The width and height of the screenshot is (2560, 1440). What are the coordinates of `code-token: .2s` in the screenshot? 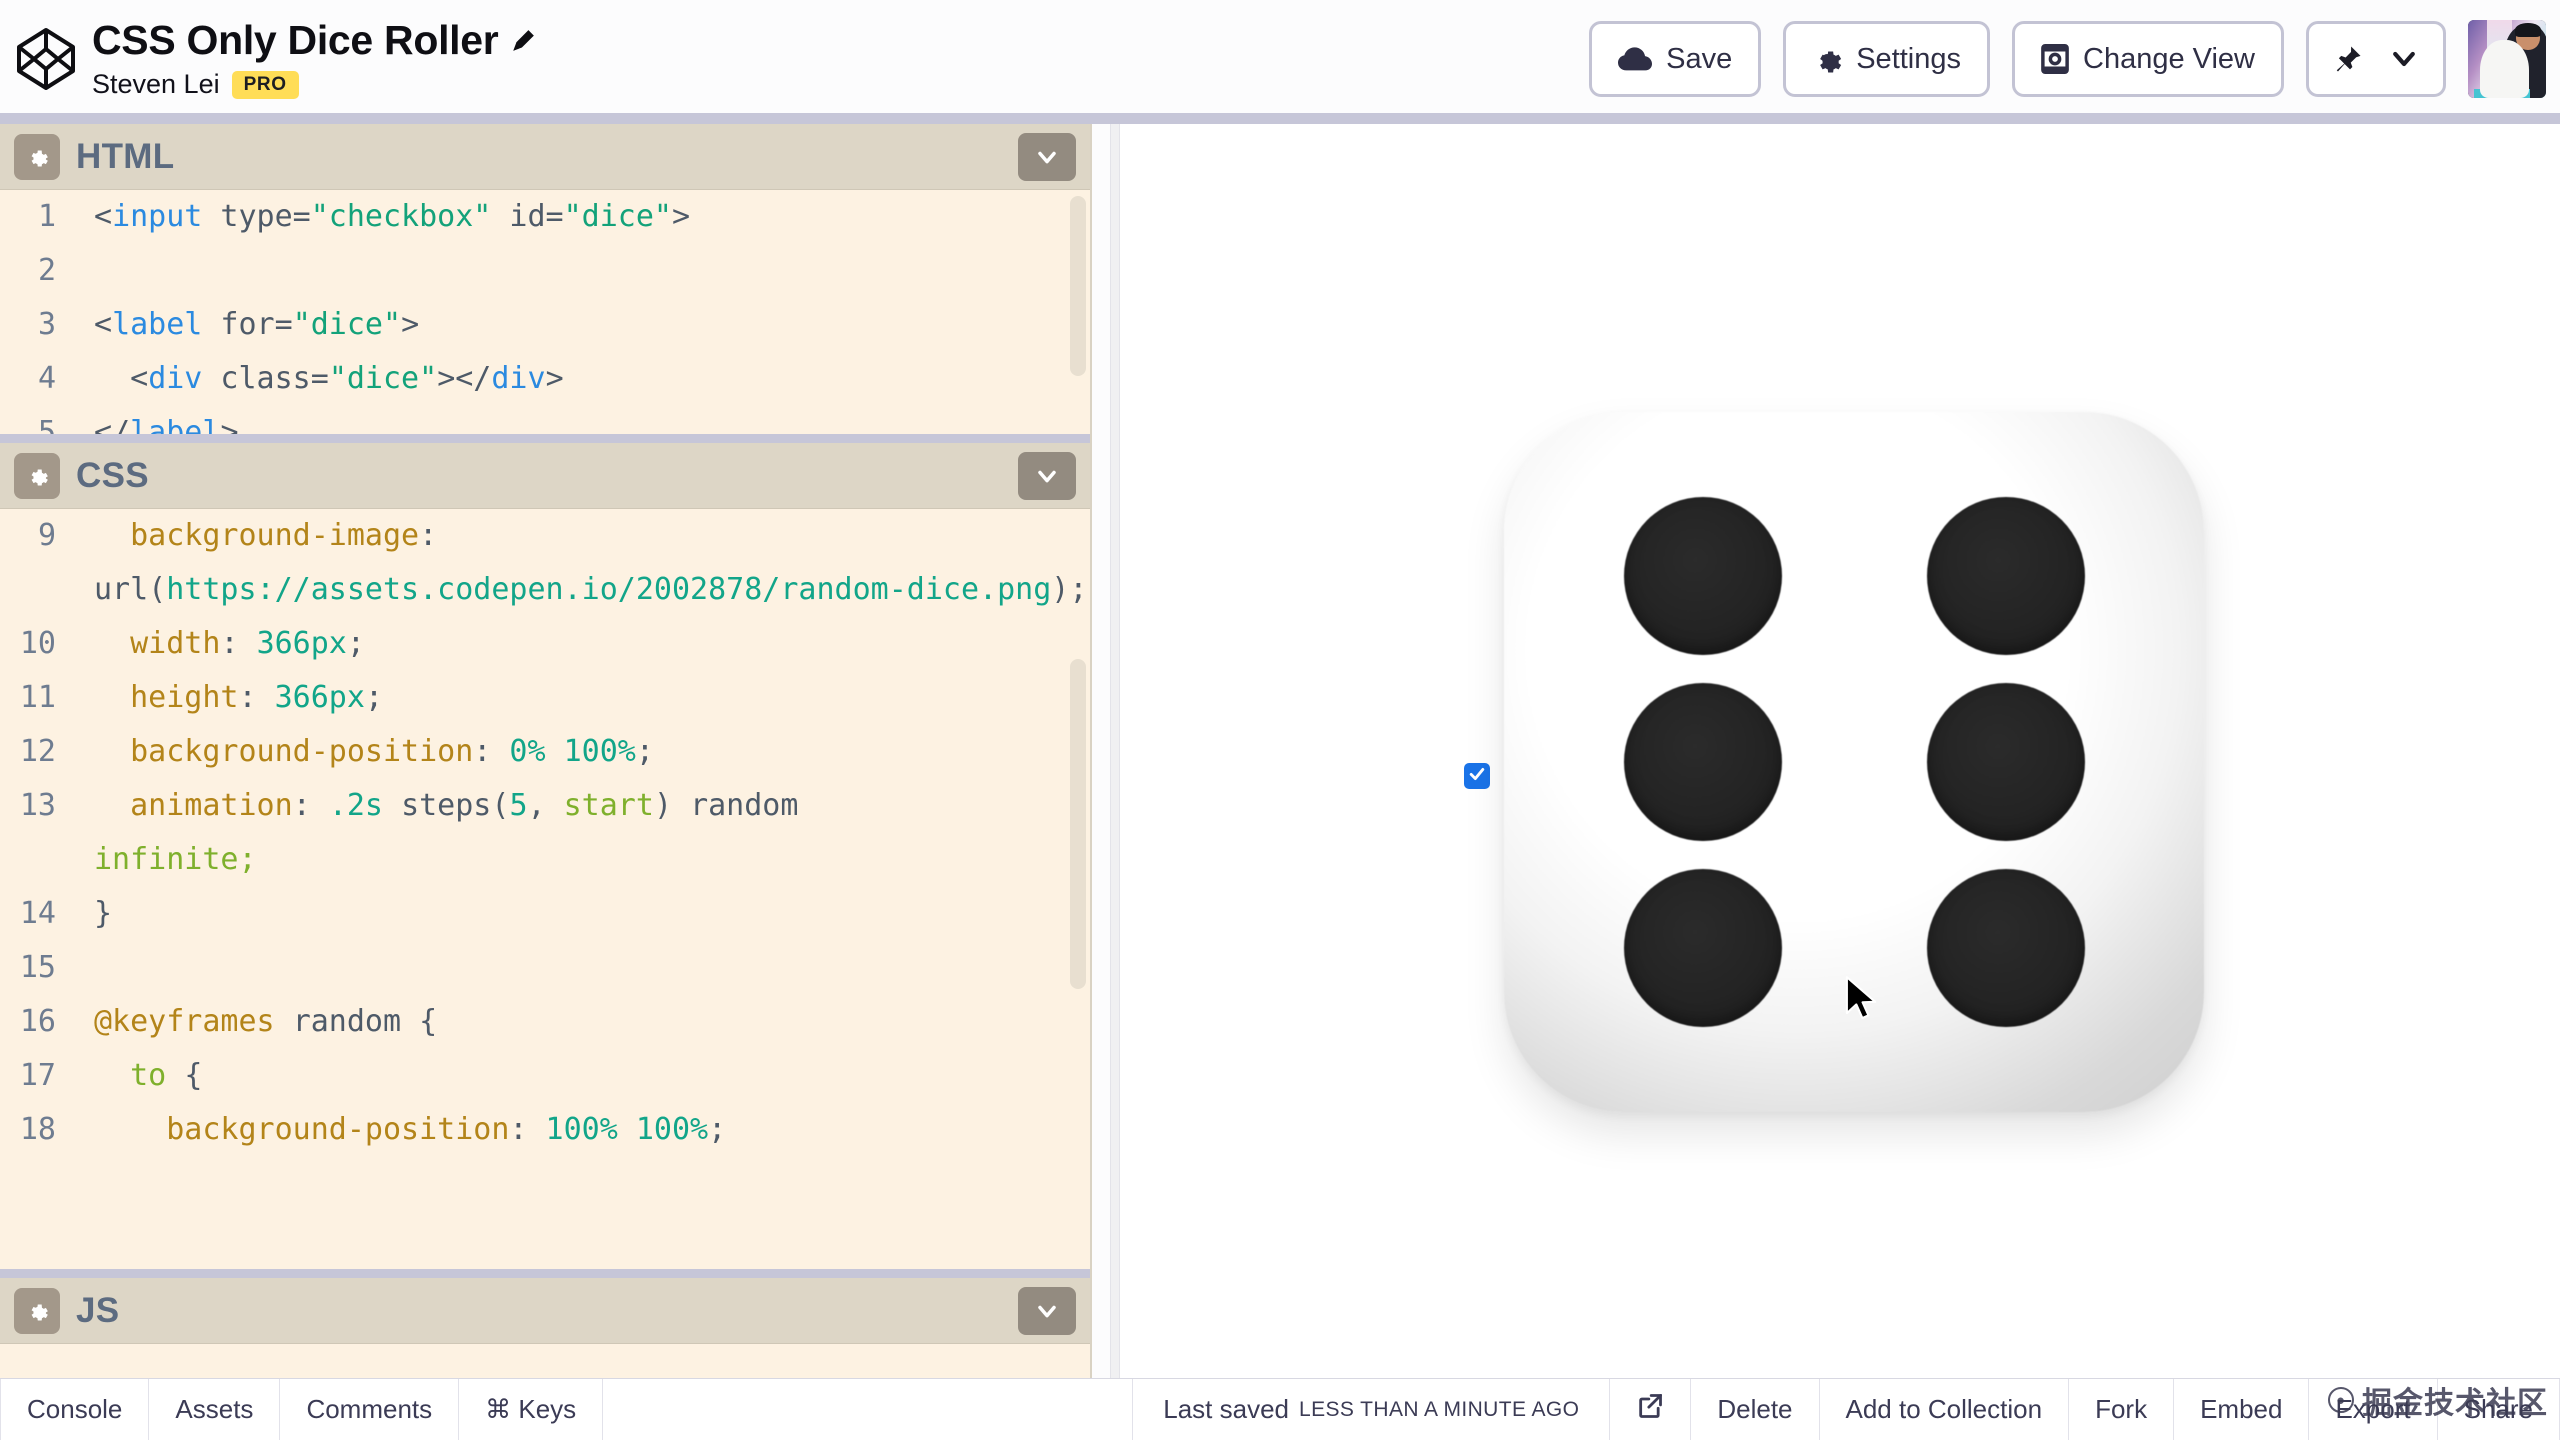 It's located at (355, 805).